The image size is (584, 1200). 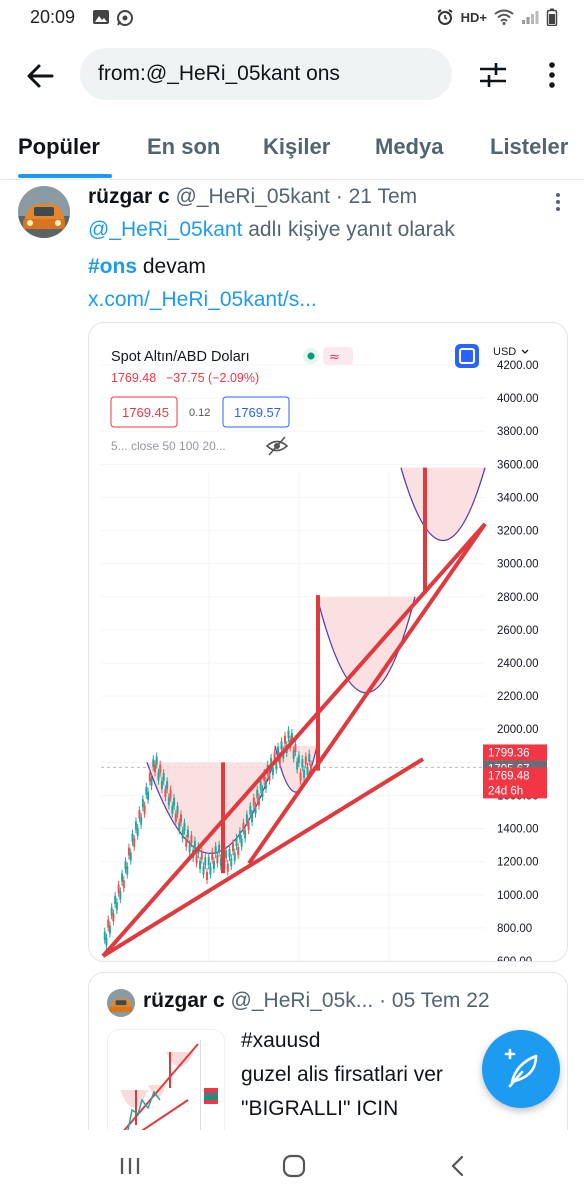 I want to click on y-tick-label: 600.00, so click(x=514, y=959).